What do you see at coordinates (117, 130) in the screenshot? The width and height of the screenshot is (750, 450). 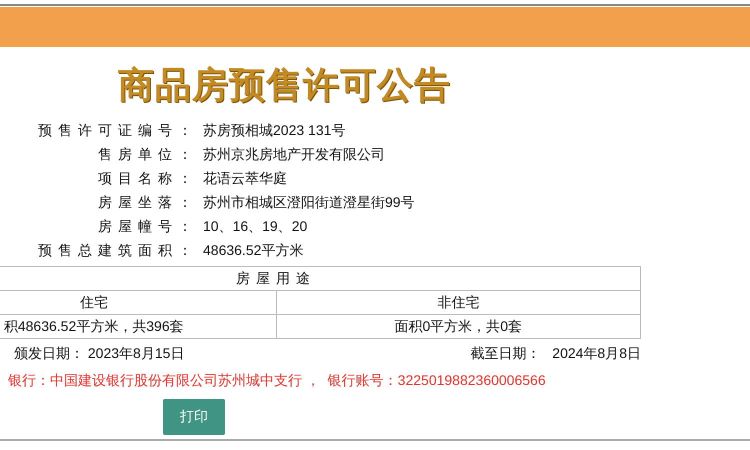 I see `field-label: 预售许可证编号：` at bounding box center [117, 130].